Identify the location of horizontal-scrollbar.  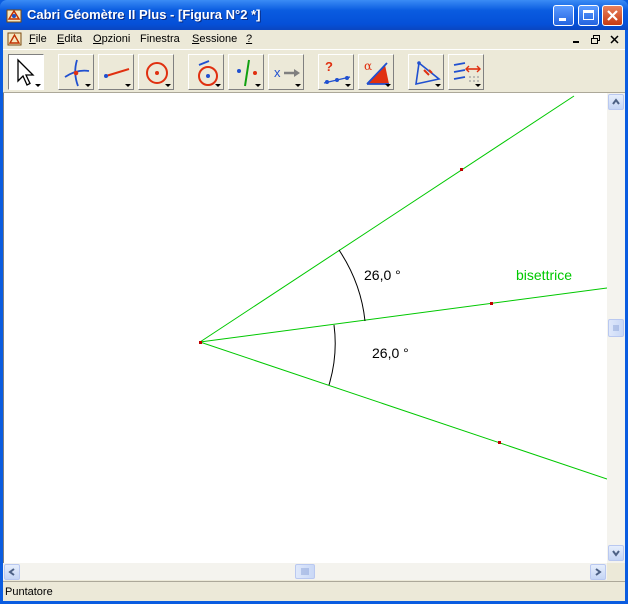
(305, 571).